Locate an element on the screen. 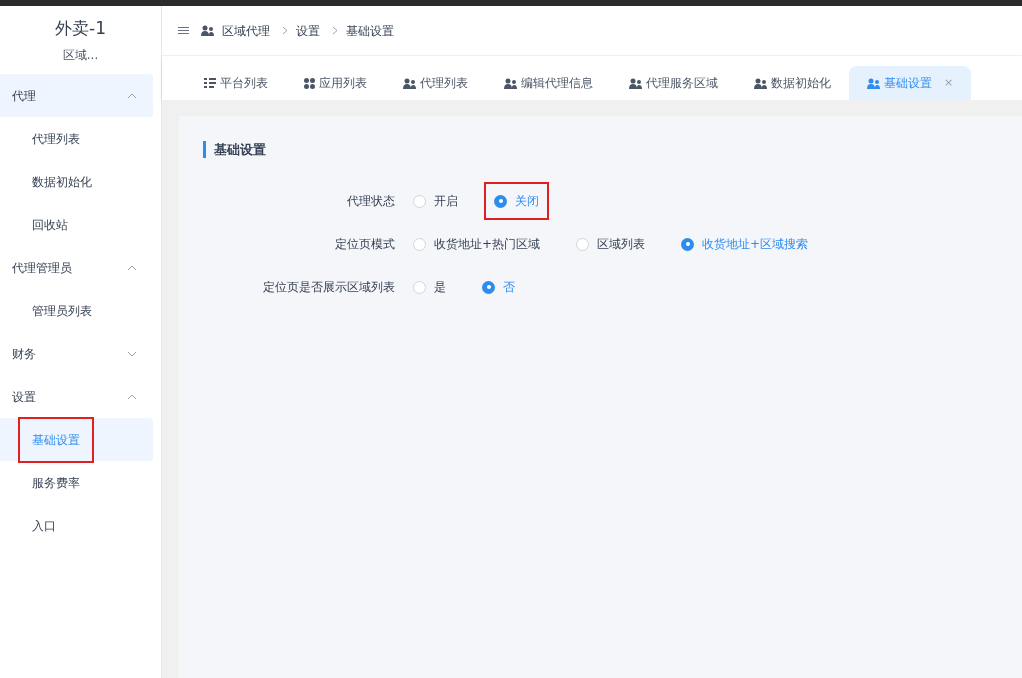 This screenshot has height=678, width=1022. radio-option: 是 is located at coordinates (429, 287).